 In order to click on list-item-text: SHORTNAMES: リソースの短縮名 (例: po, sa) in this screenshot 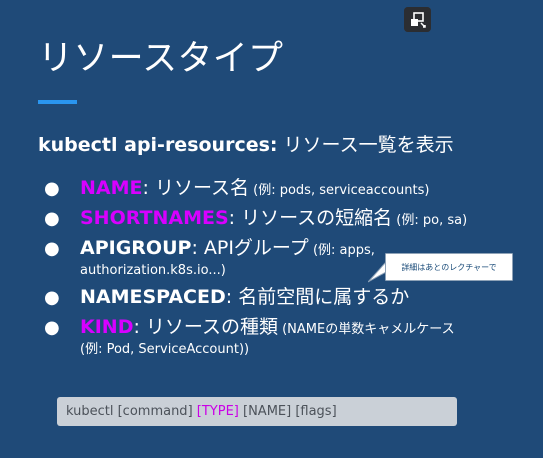, I will do `click(273, 218)`.